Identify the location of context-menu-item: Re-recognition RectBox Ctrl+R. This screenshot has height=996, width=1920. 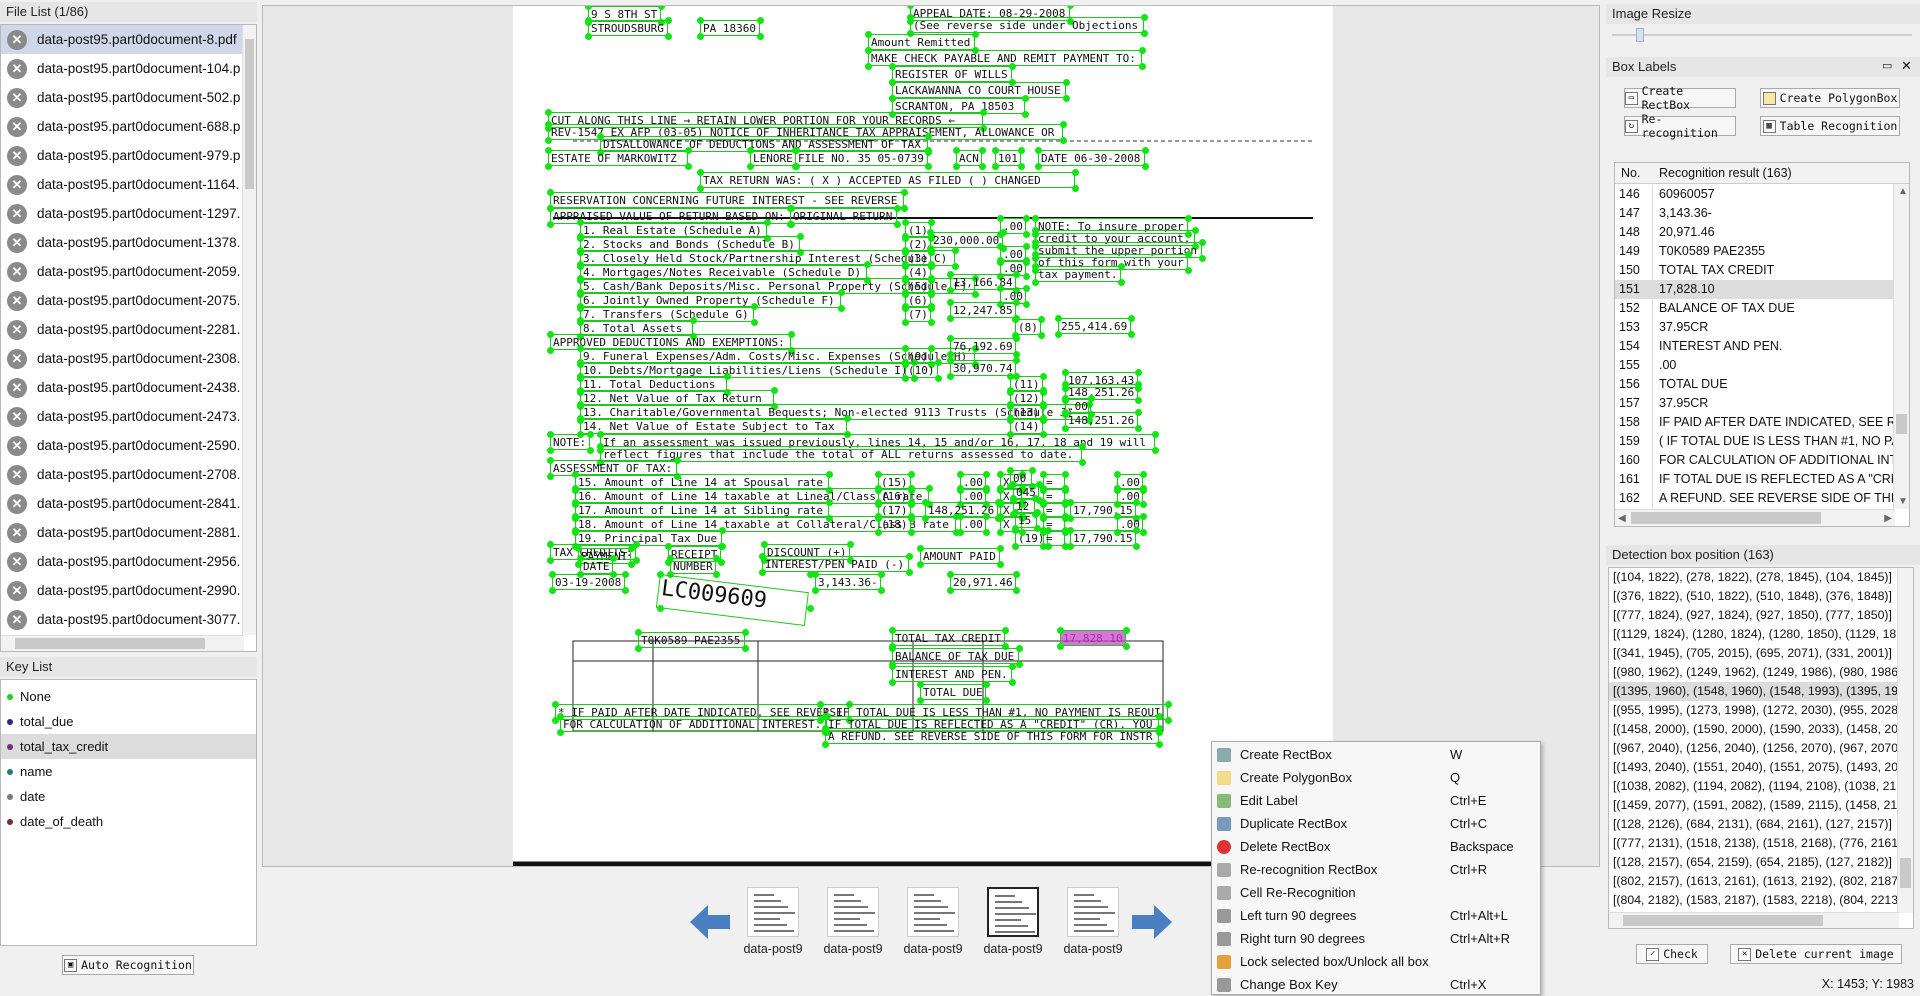
(1376, 869).